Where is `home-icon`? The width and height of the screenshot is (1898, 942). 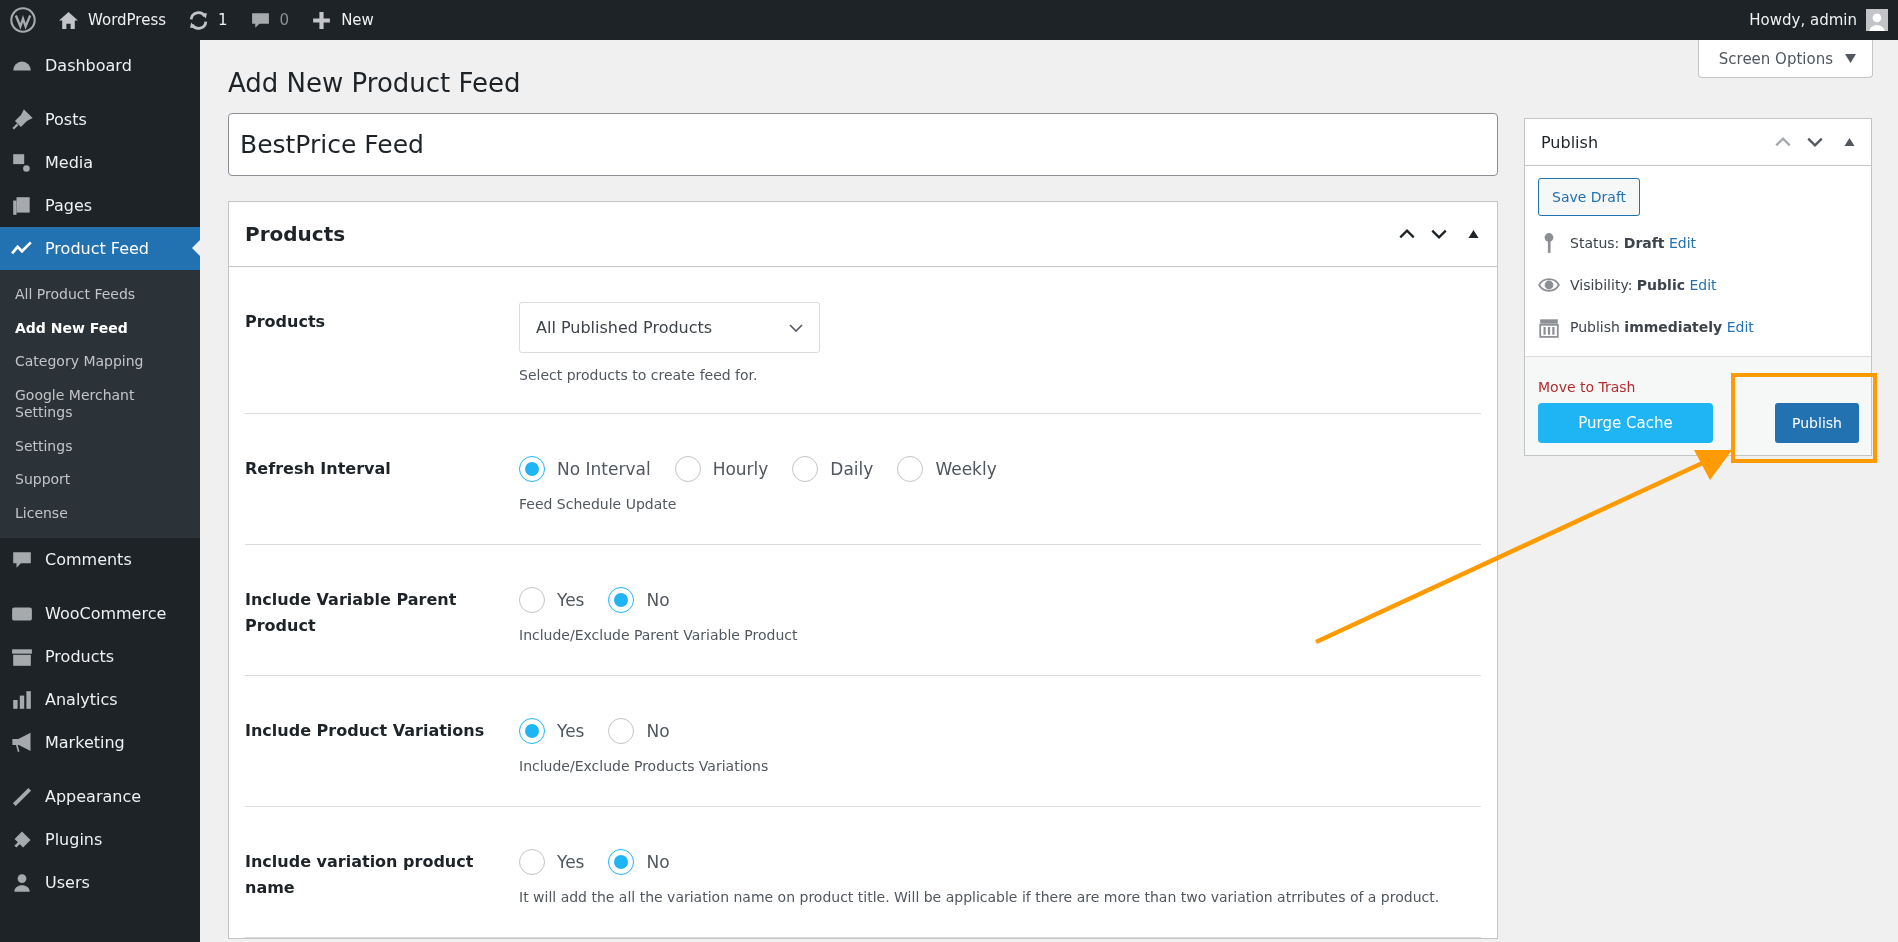
home-icon is located at coordinates (68, 20).